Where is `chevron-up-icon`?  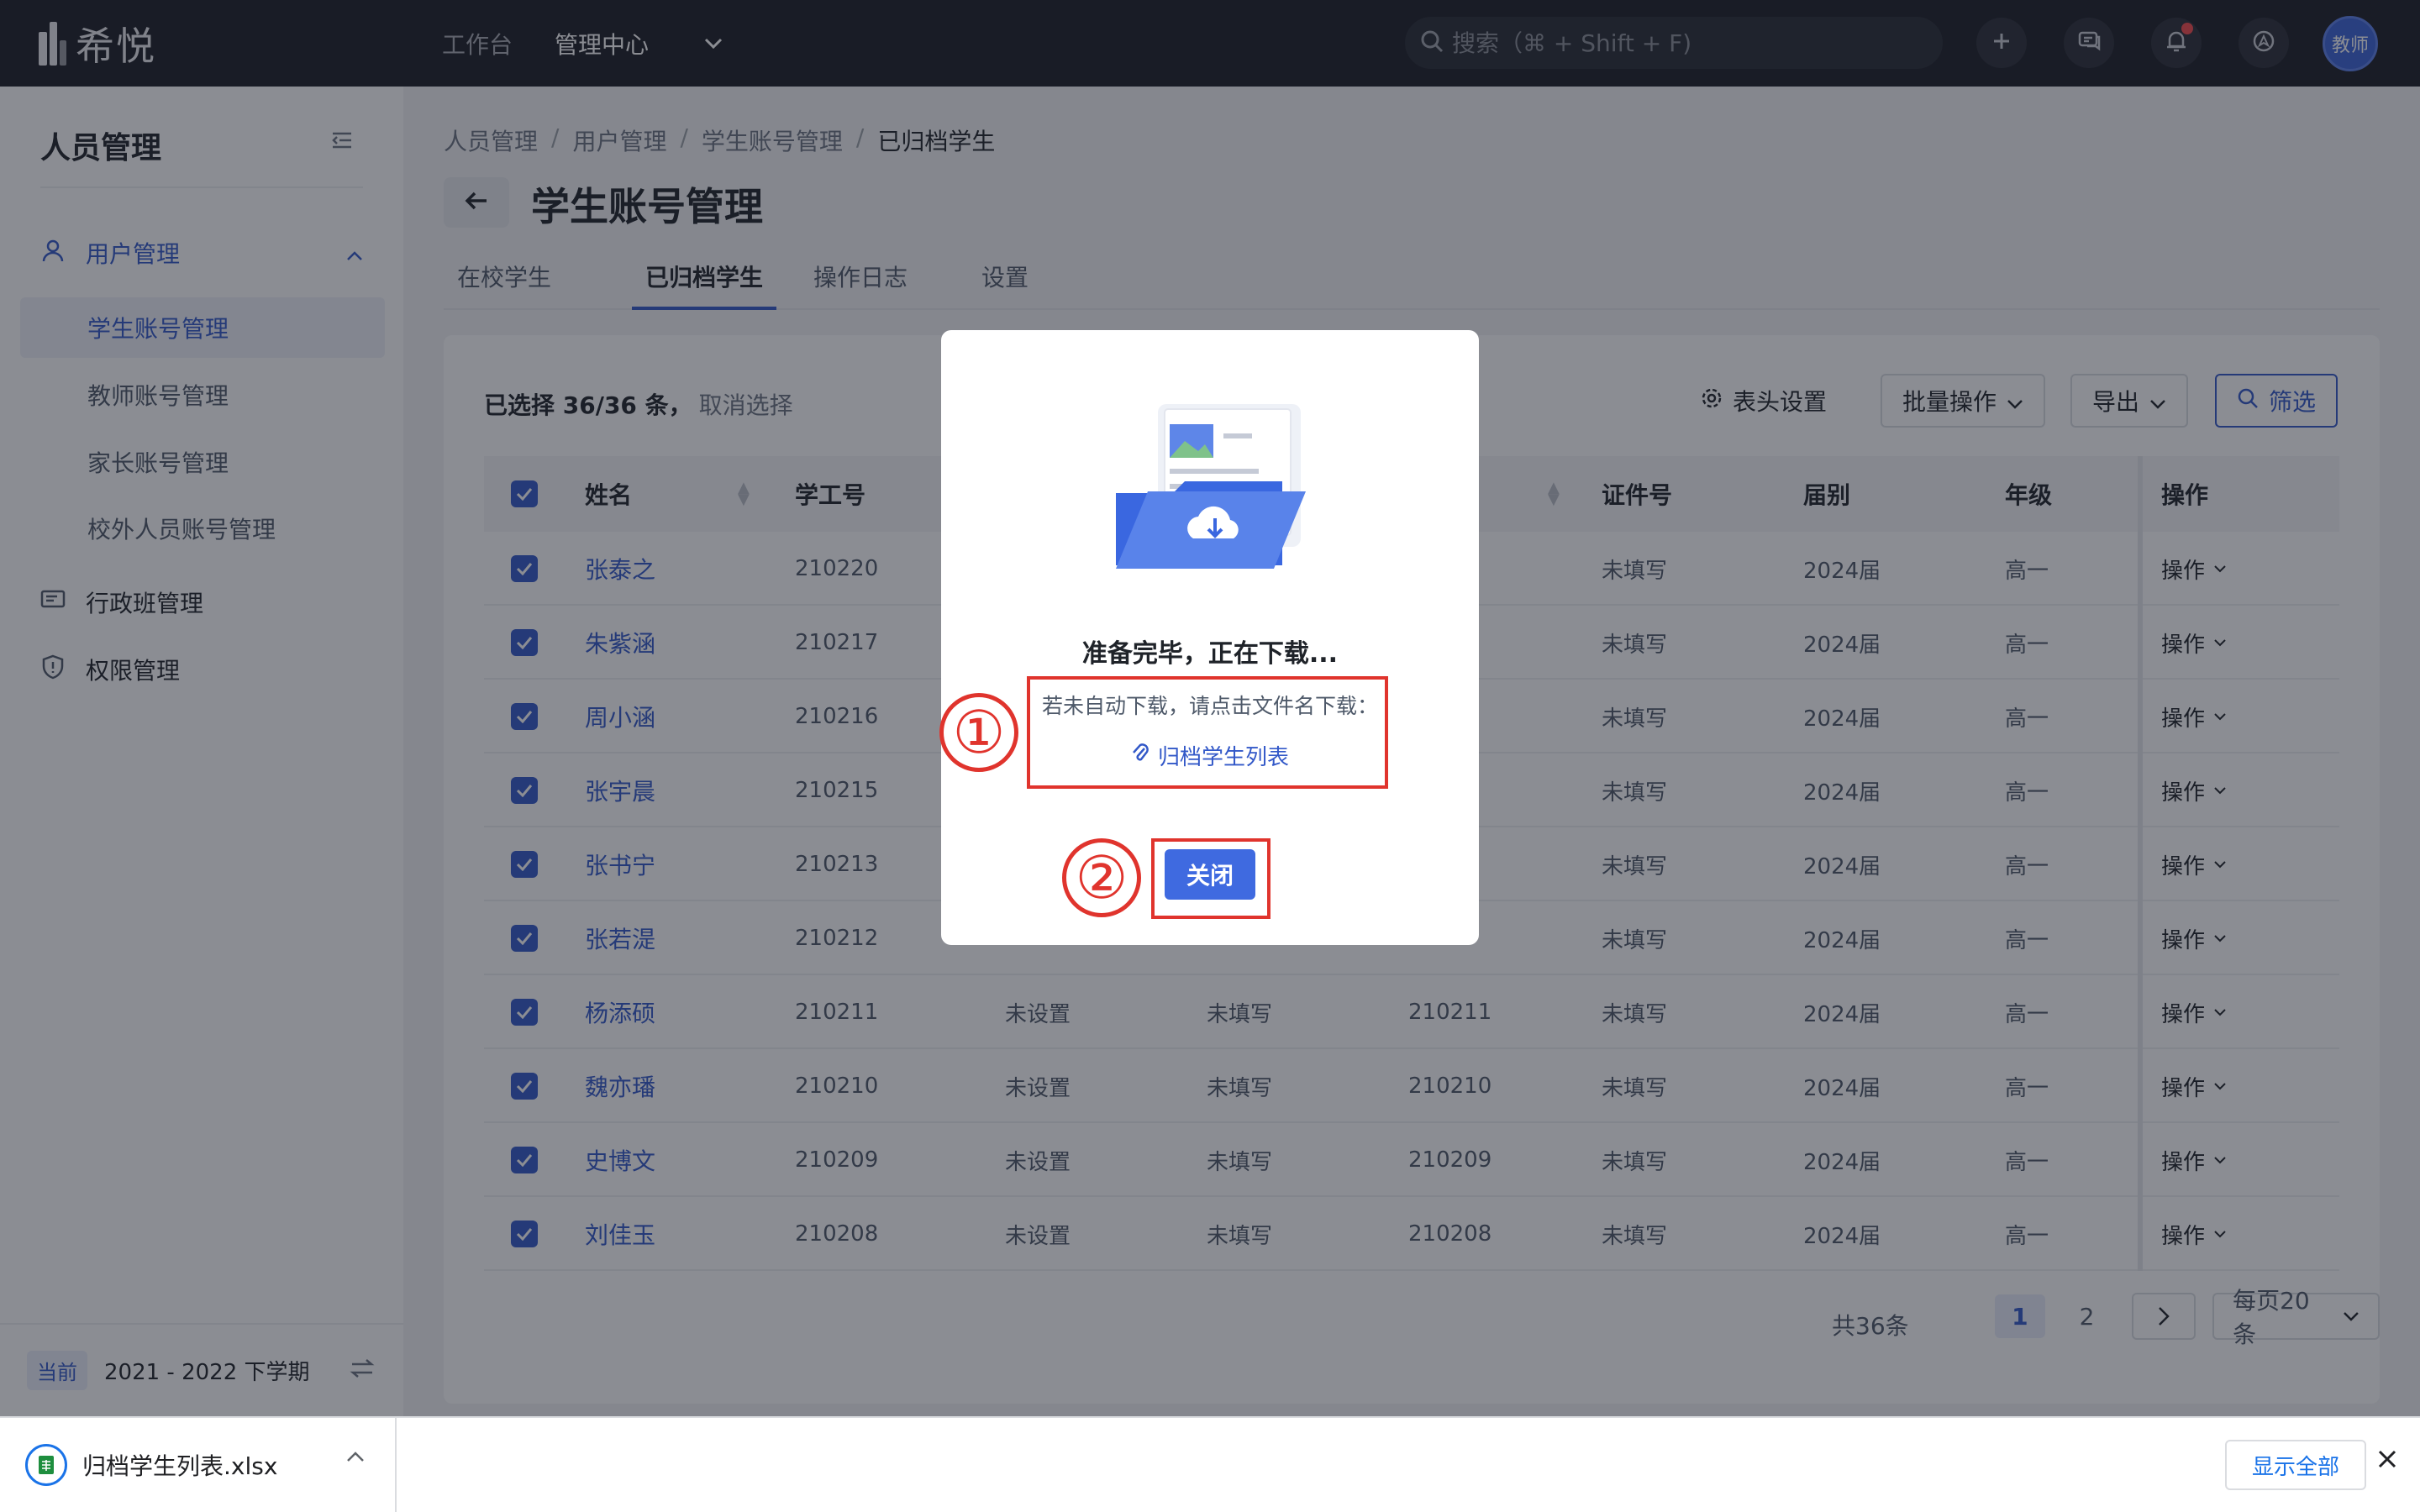 chevron-up-icon is located at coordinates (355, 1458).